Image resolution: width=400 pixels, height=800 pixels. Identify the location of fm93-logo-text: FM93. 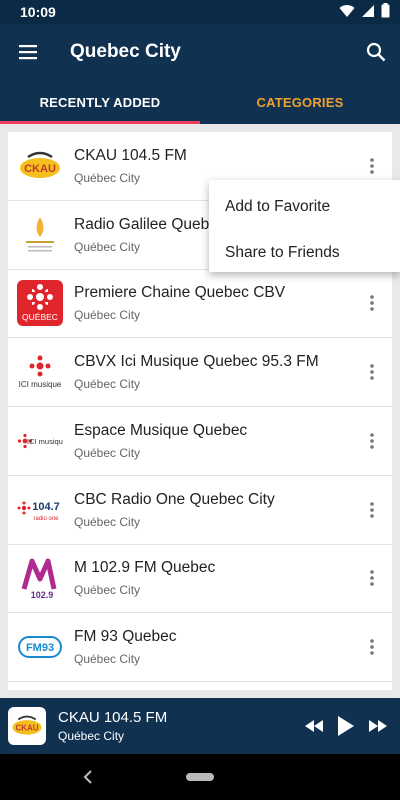
(40, 648).